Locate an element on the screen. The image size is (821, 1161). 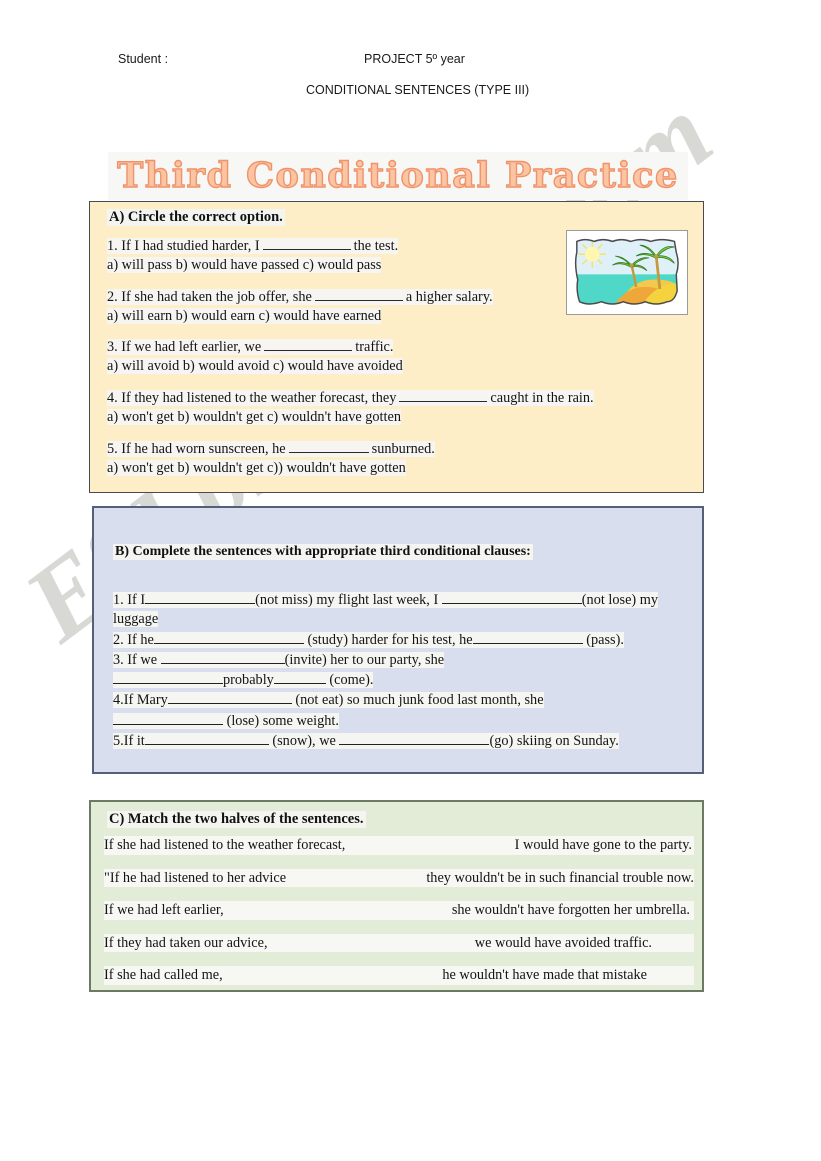
question-stem-after: the test. is located at coordinates (376, 246).